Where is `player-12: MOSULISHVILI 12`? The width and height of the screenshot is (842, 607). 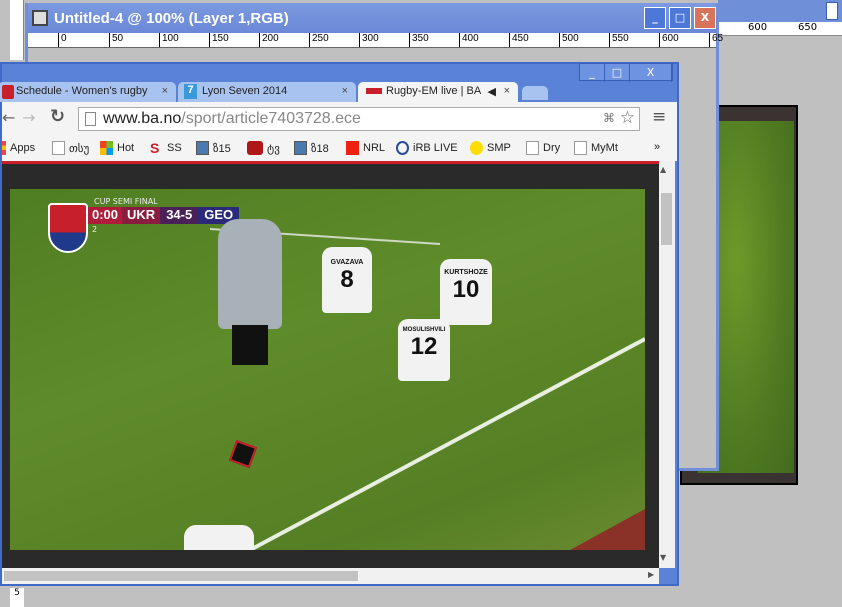
player-12: MOSULISHVILI 12 is located at coordinates (424, 350).